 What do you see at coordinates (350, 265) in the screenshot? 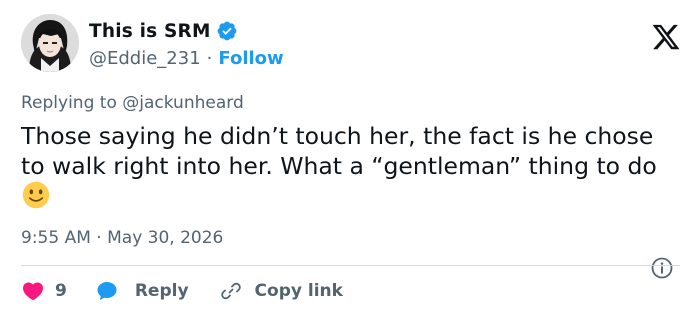
I see `divider` at bounding box center [350, 265].